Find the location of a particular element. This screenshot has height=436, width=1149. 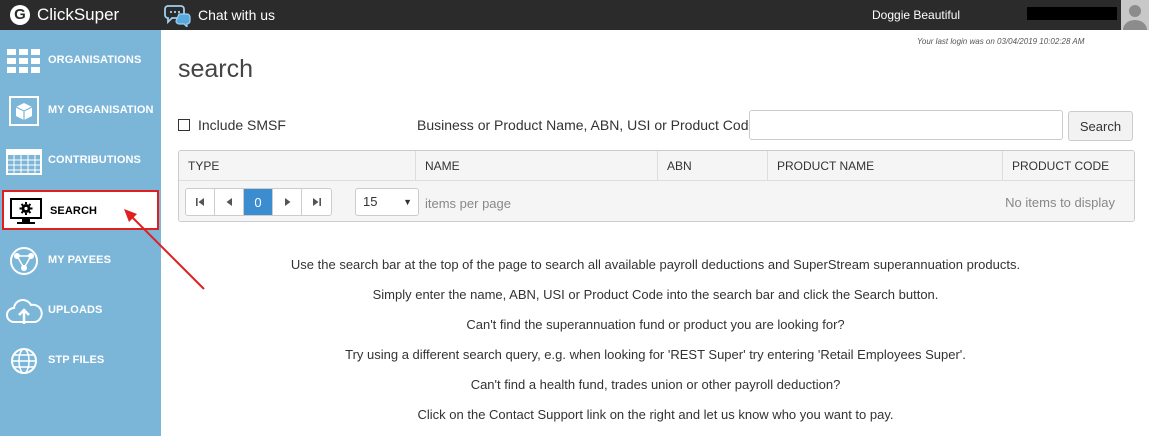

current-page-button: 0 is located at coordinates (258, 202).